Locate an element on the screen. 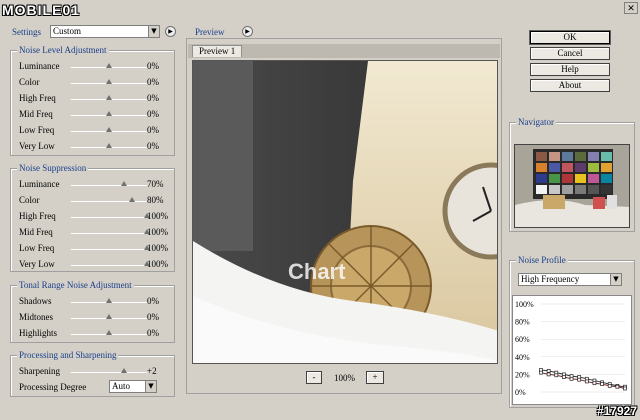  processing-degree-value: Auto is located at coordinates (121, 386).